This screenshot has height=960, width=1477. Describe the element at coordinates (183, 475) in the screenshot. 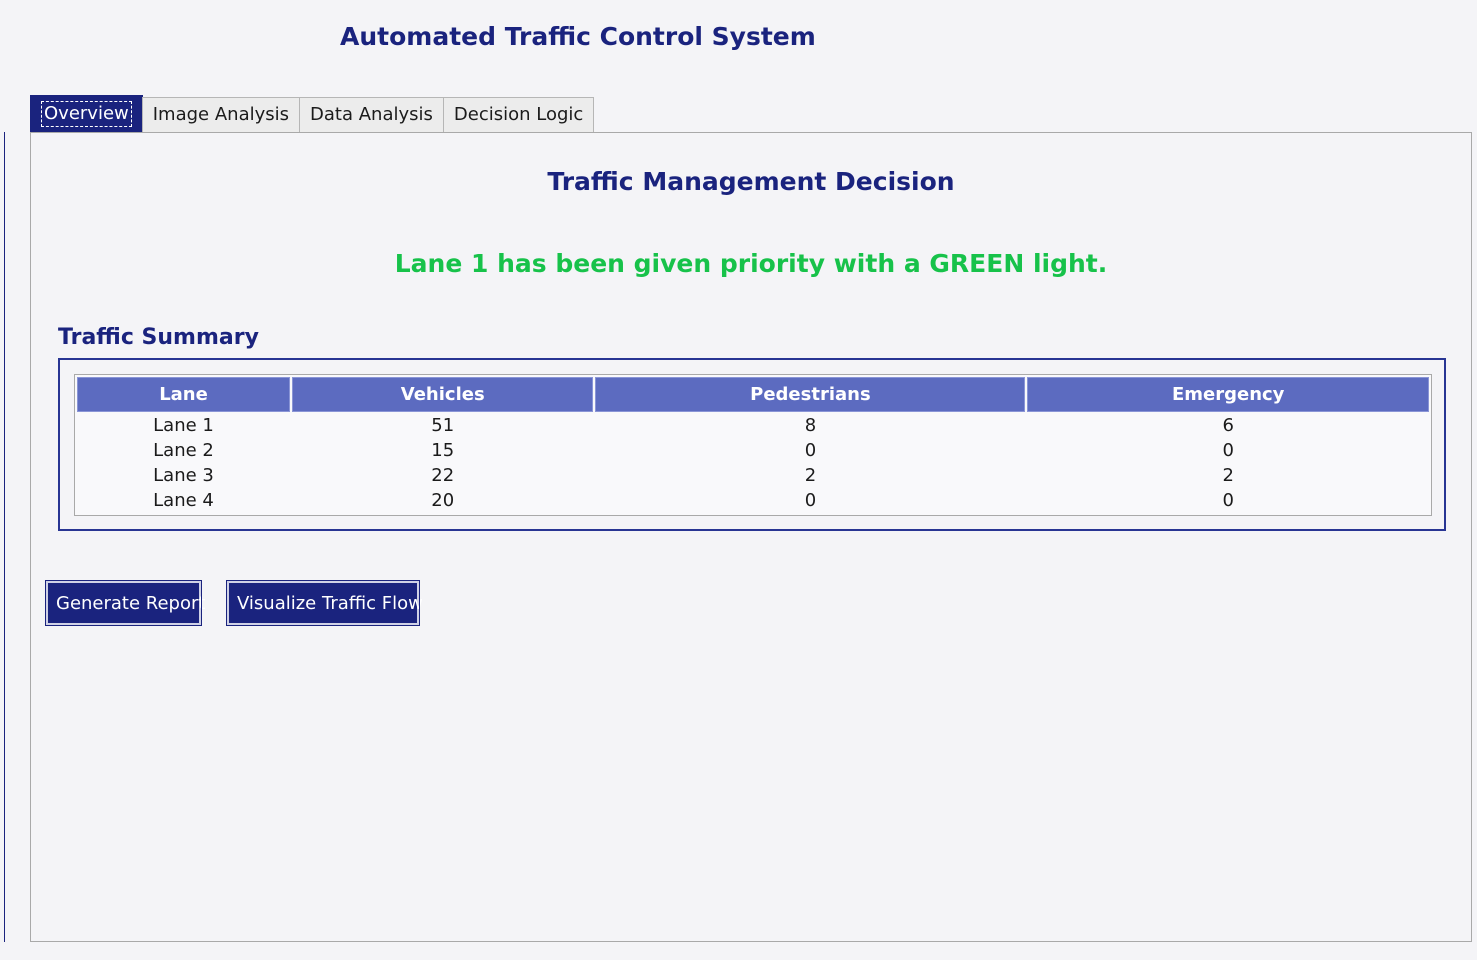

I see `table-cell: Lane 3` at that location.